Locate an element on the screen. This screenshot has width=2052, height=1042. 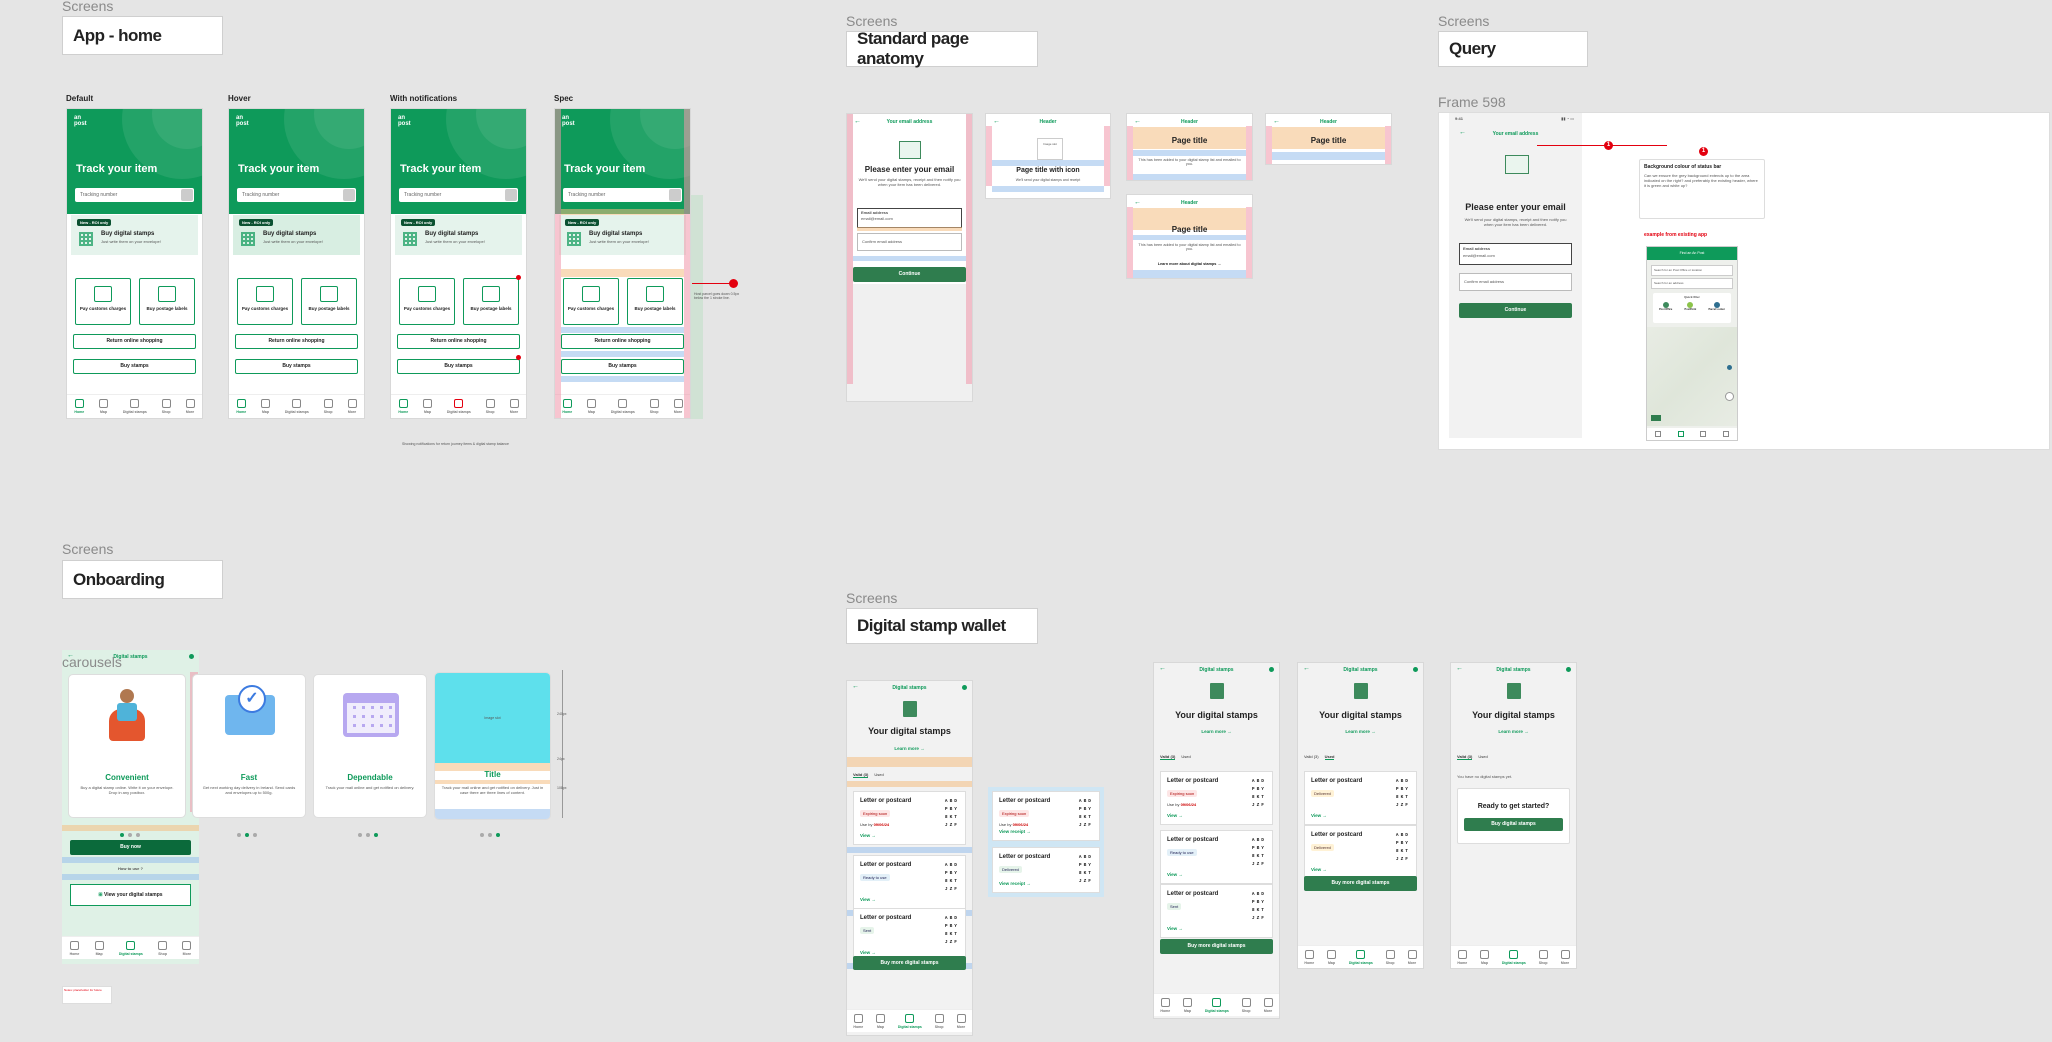
filter-locker: Parcel Locker is located at coordinates (1716, 306).